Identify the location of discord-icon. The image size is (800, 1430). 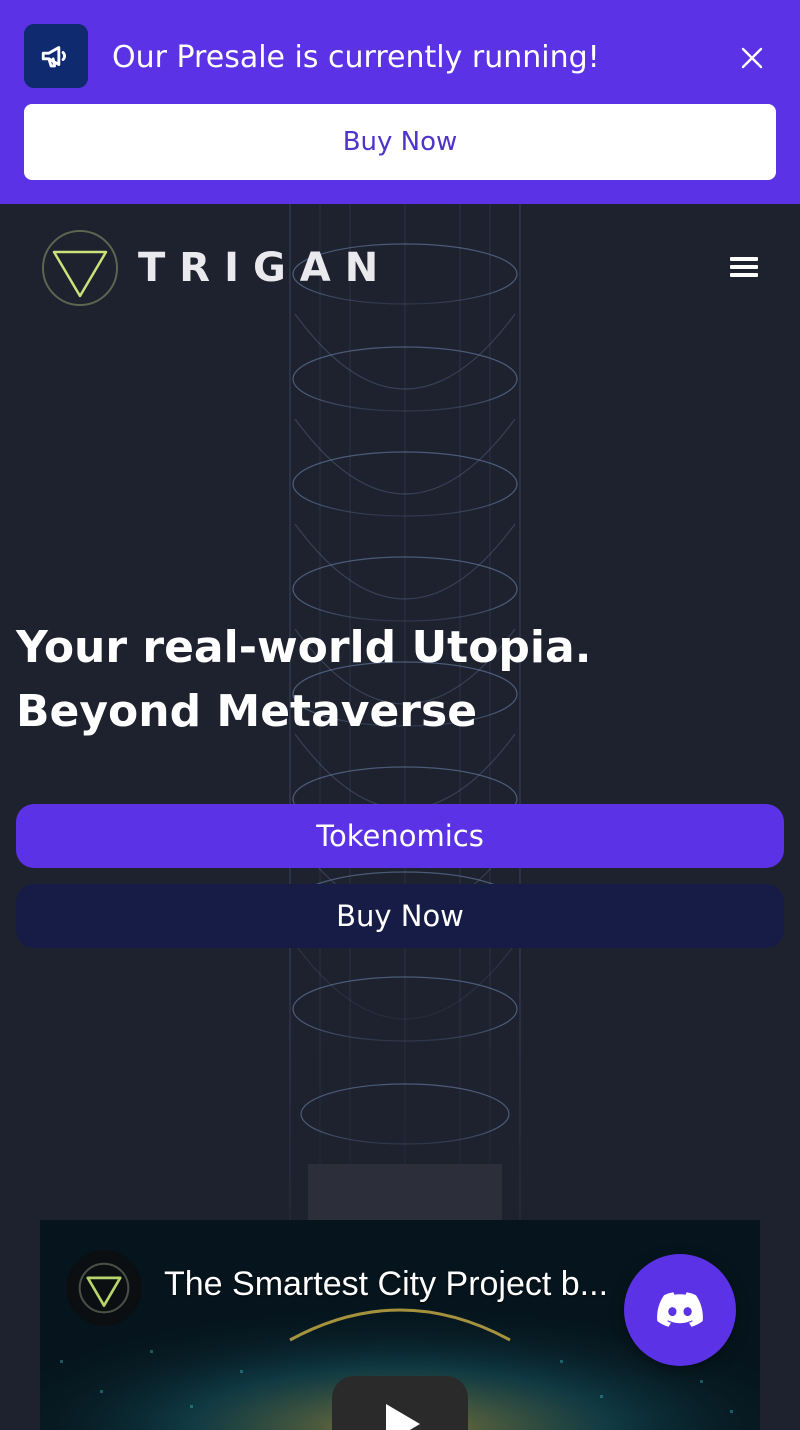
(680, 1309).